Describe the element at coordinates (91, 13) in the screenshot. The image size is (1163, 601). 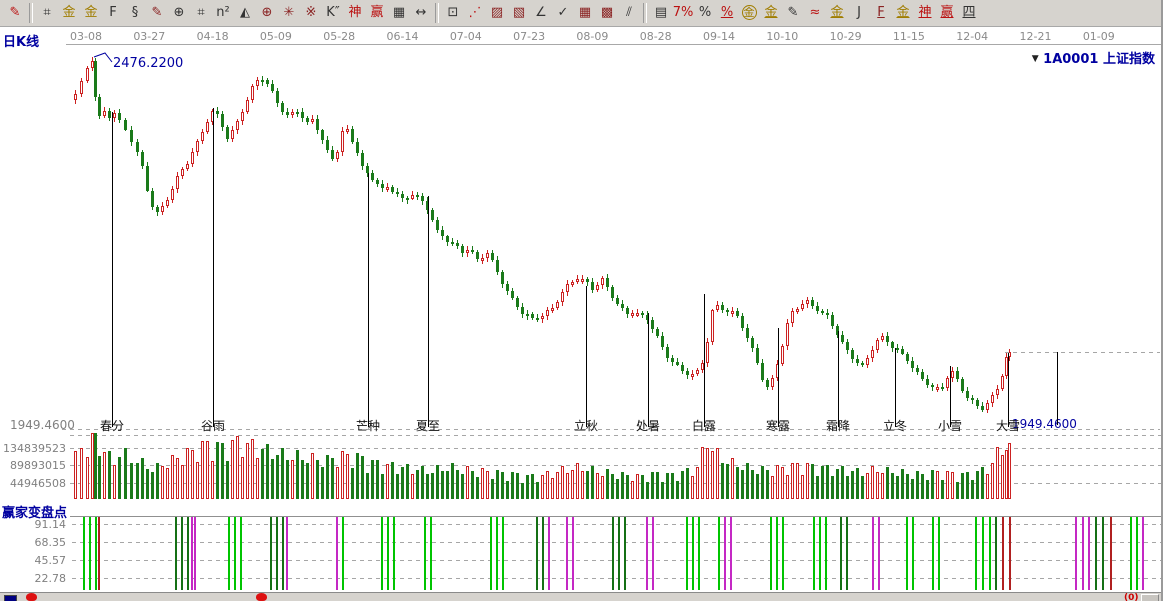
I see `gold-tool-b-icon: 金` at that location.